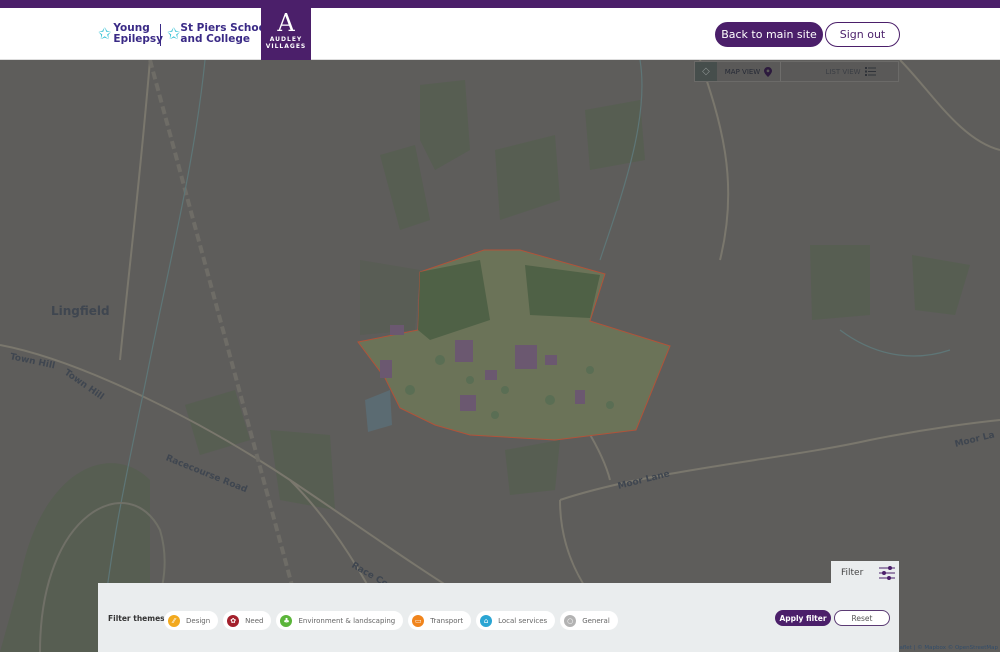 This screenshot has height=652, width=1000. I want to click on filter-themes-label: Filter themes, so click(136, 618).